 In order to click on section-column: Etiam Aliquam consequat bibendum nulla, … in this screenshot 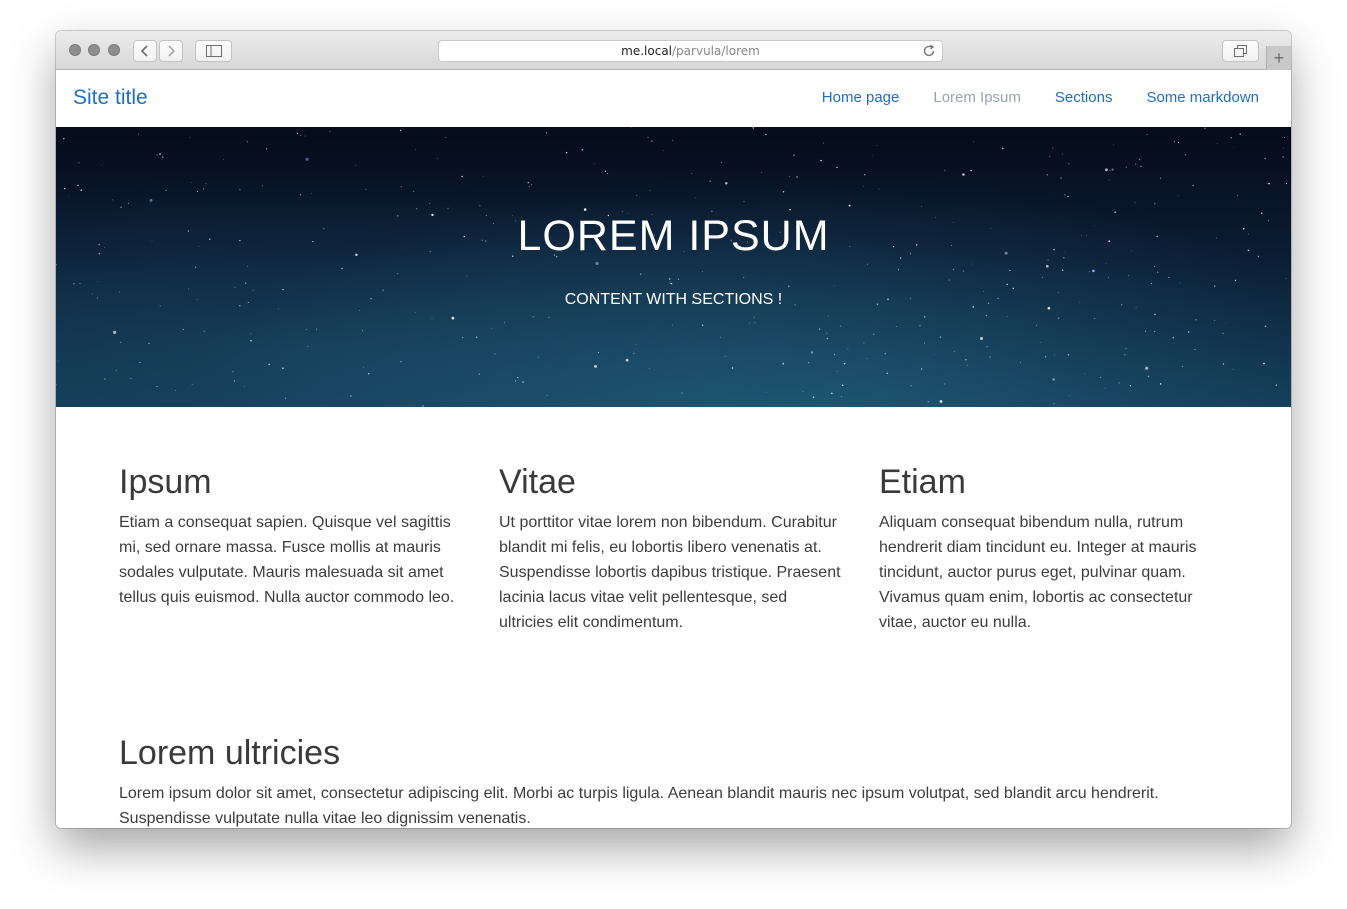, I will do `click(1051, 549)`.